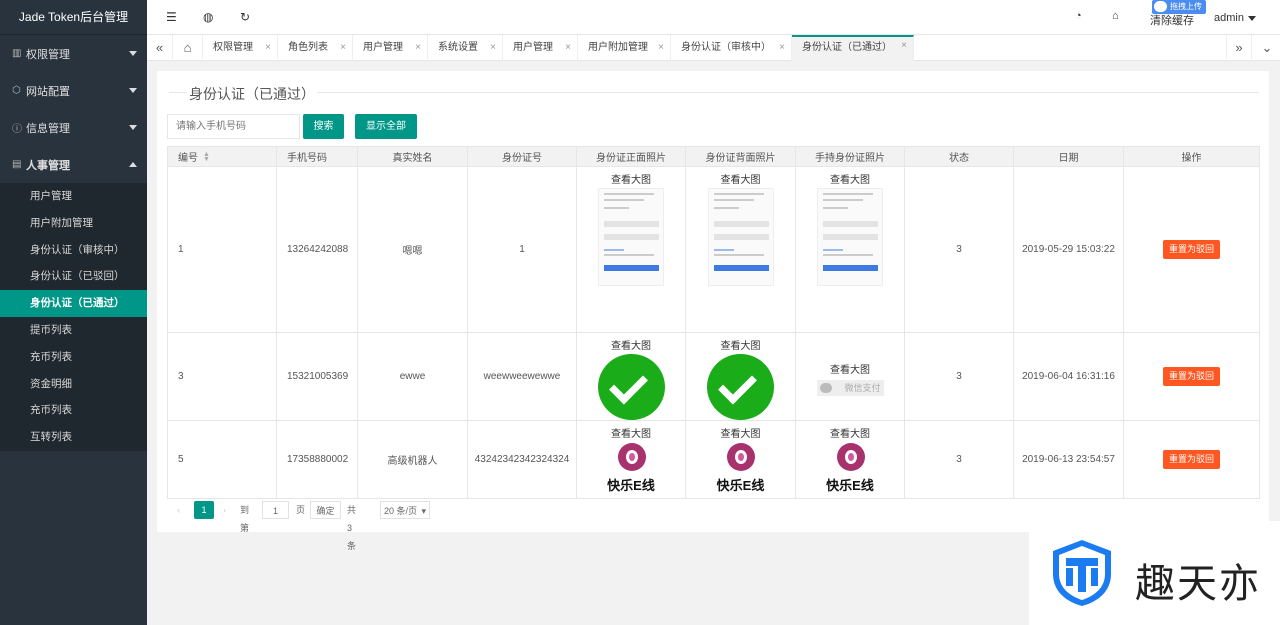 This screenshot has width=1280, height=625. I want to click on tab-user-manage: 用户管理 ×, so click(390, 48).